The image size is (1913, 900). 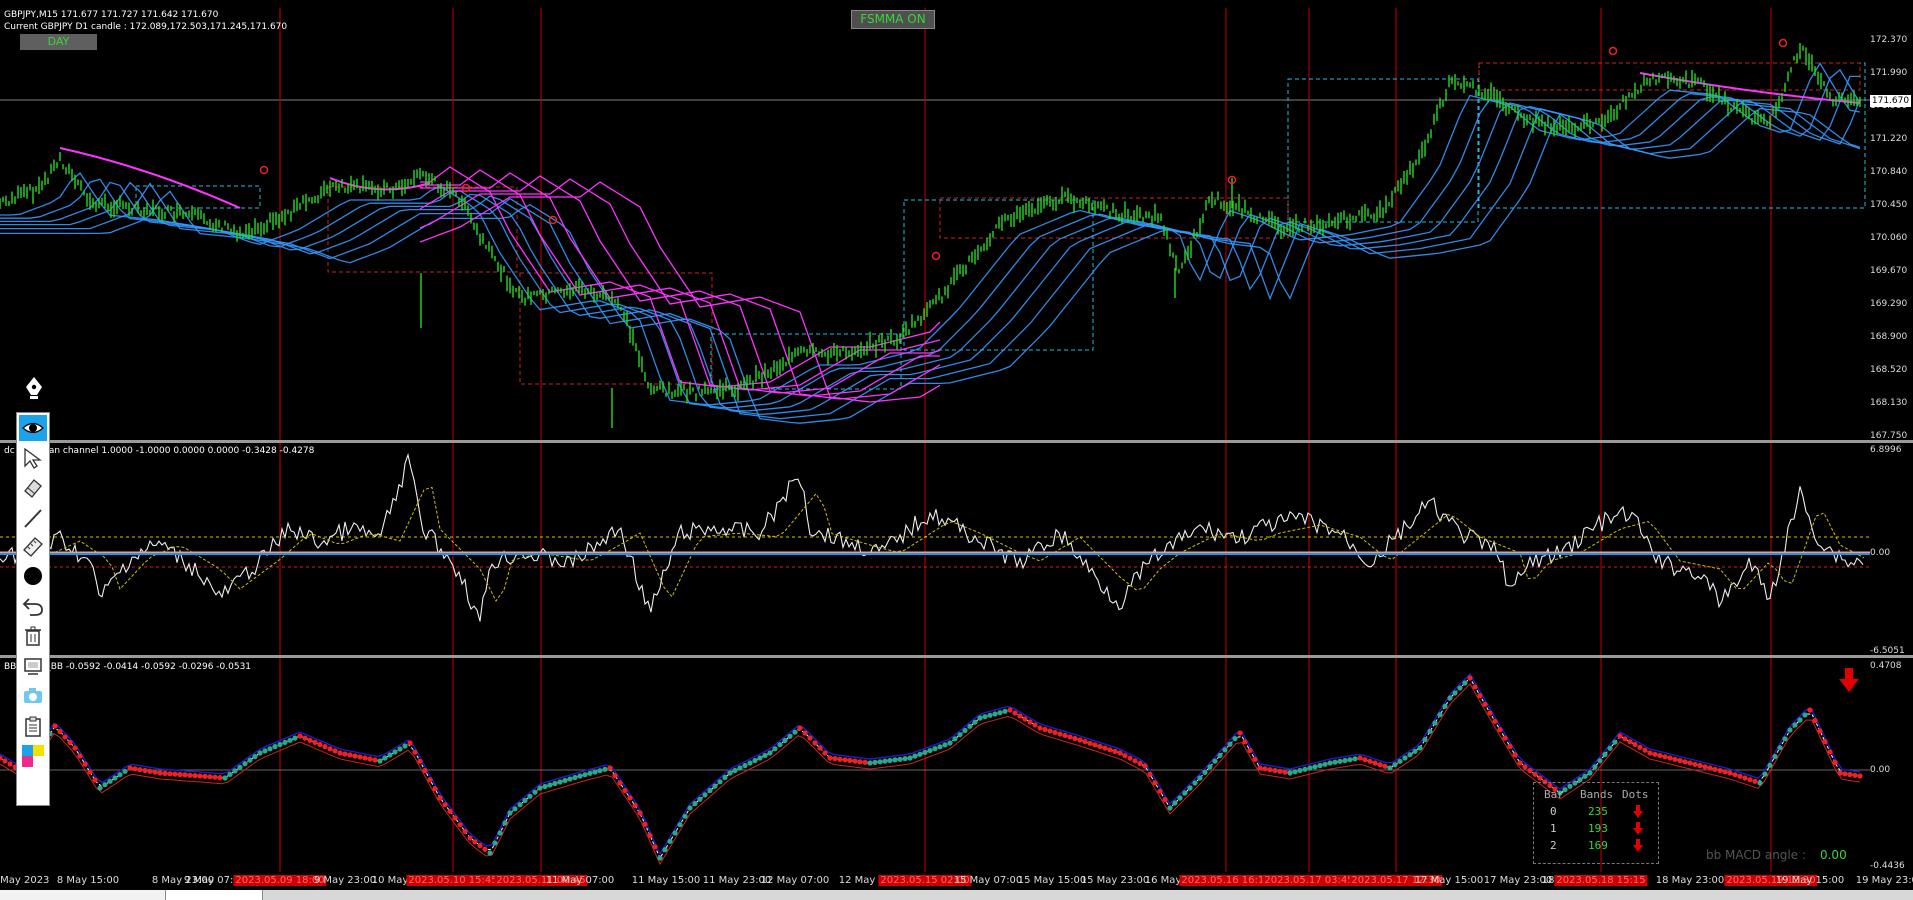 I want to click on toolbar-ruler, so click(x=33, y=546).